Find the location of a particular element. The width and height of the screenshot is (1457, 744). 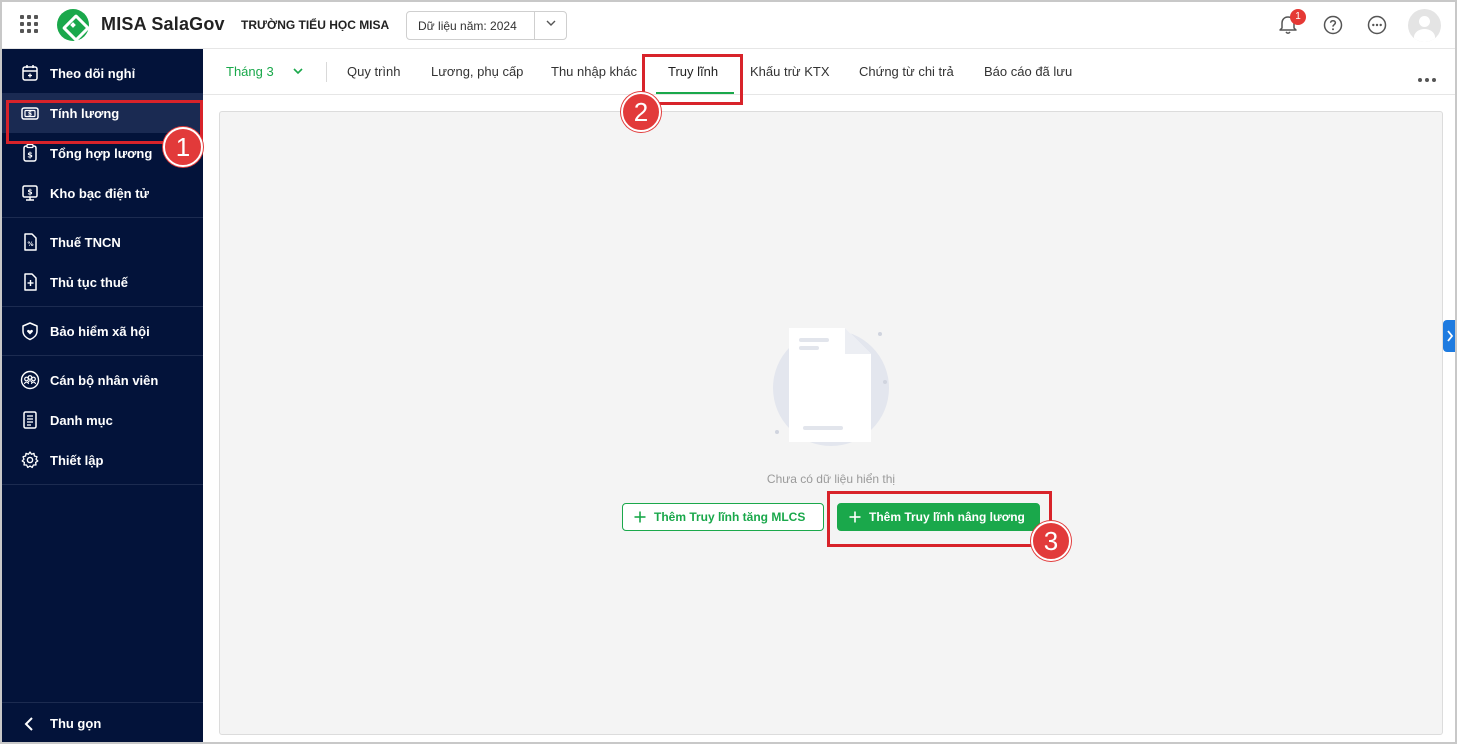

sidebar-item-label: Bảo hiểm xã hội is located at coordinates (100, 331).